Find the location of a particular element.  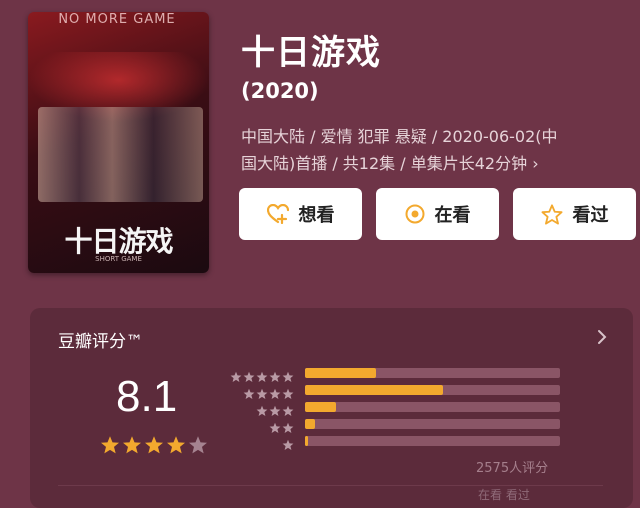

rating-count: 2575人评分 is located at coordinates (512, 468).